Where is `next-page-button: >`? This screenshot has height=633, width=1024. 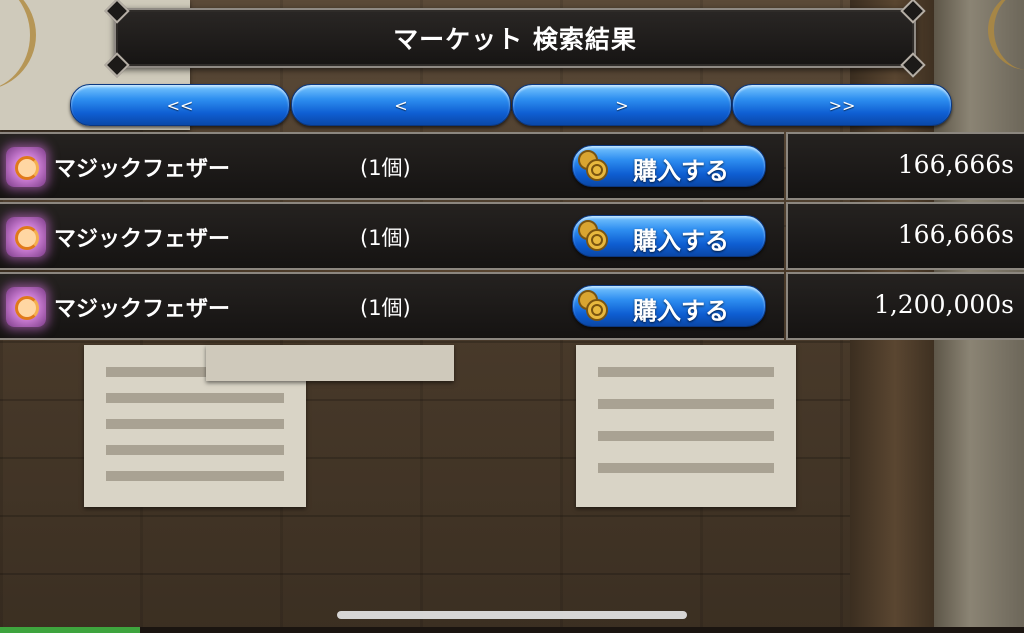
next-page-button: > is located at coordinates (622, 105).